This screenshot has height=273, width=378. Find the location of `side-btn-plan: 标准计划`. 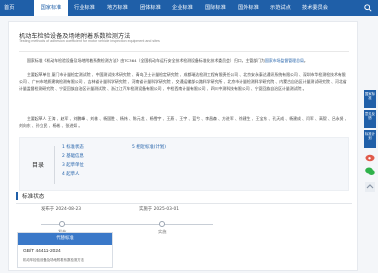

side-btn-plan: 标准计划 is located at coordinates (370, 139).